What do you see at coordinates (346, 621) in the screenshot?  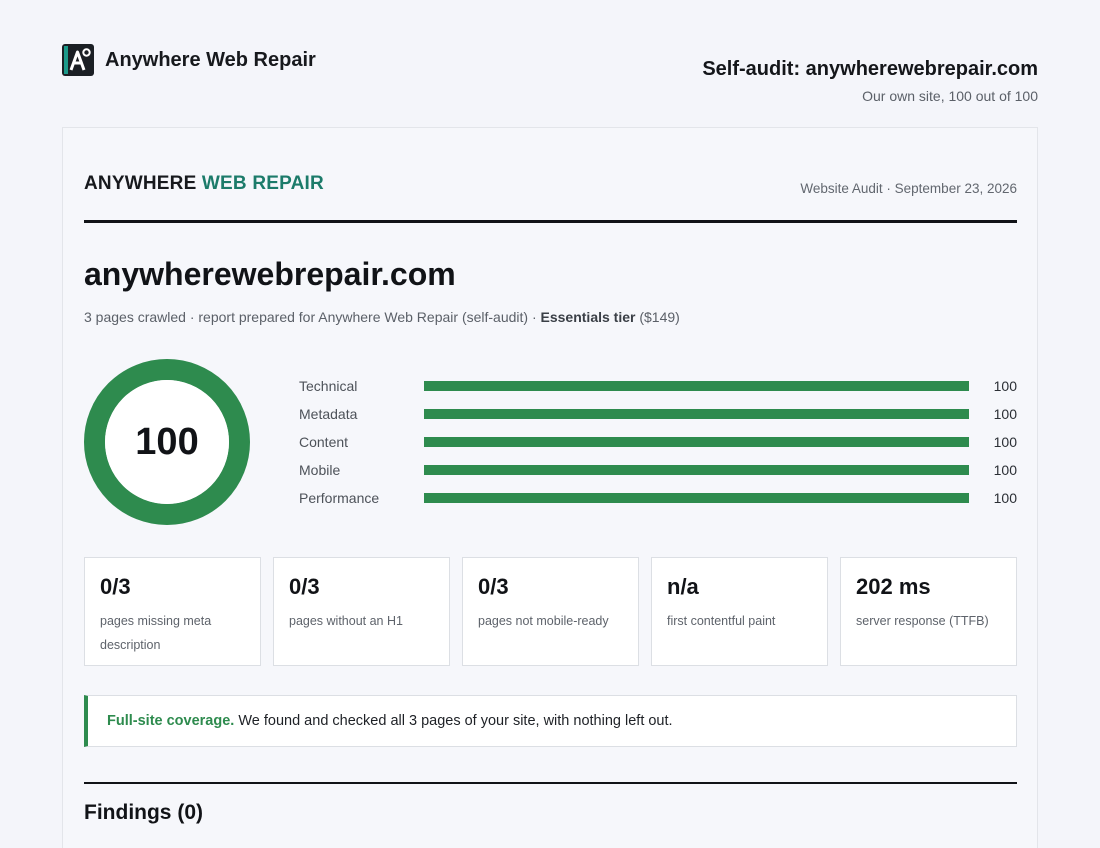 I see `stat-description: pages without an H1` at bounding box center [346, 621].